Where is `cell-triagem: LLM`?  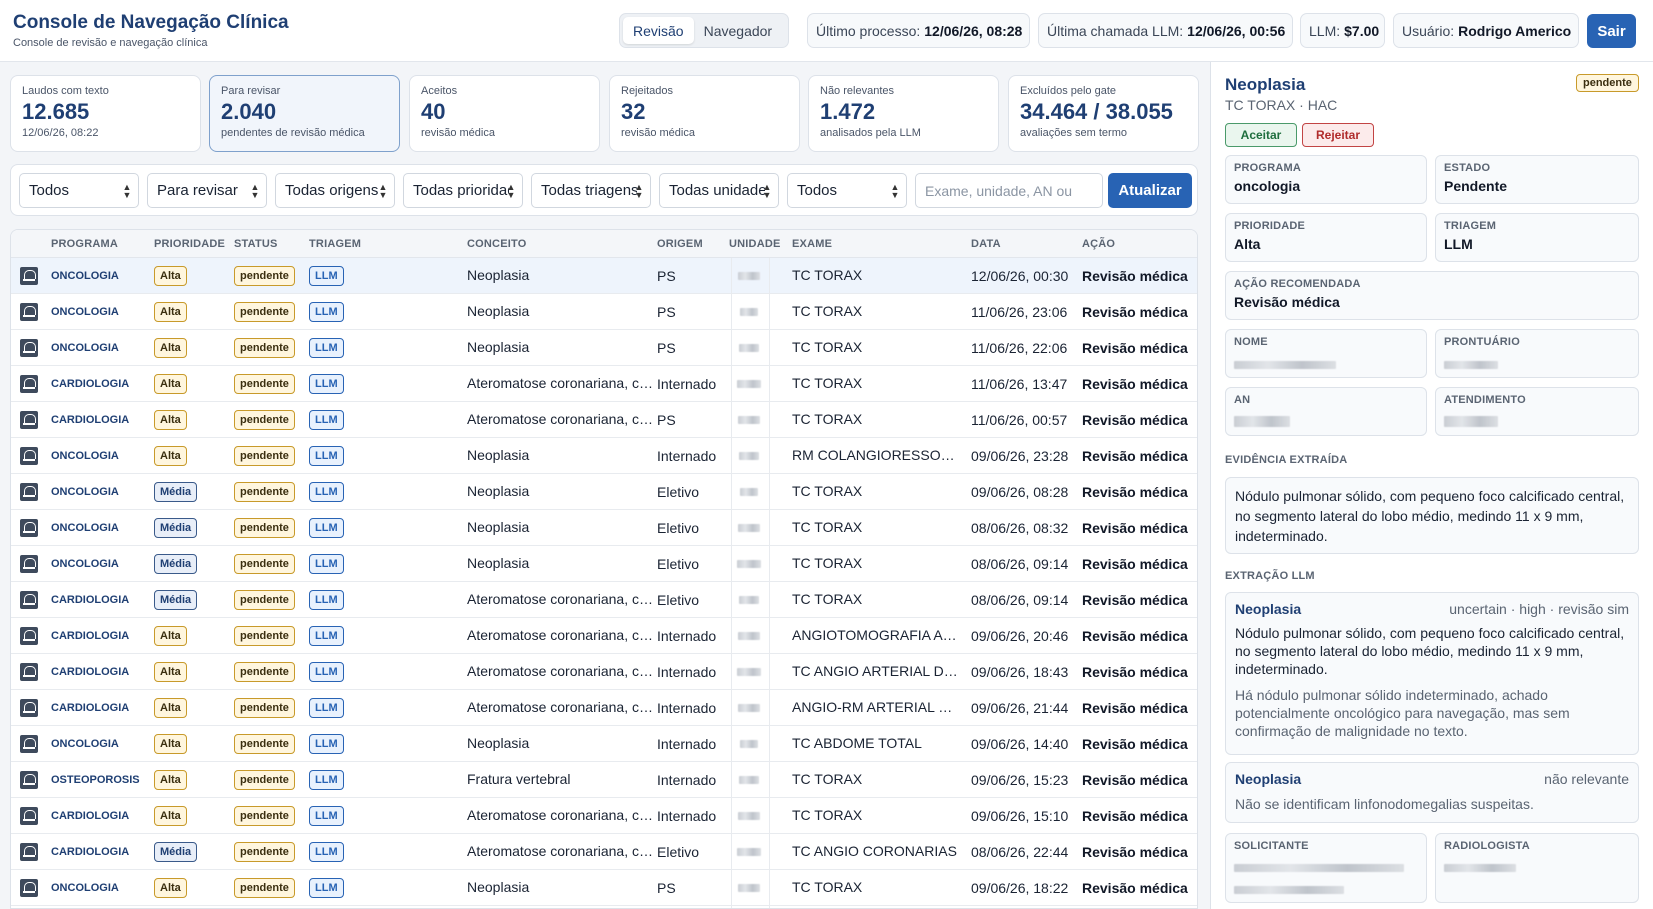
cell-triagem: LLM is located at coordinates (334, 815).